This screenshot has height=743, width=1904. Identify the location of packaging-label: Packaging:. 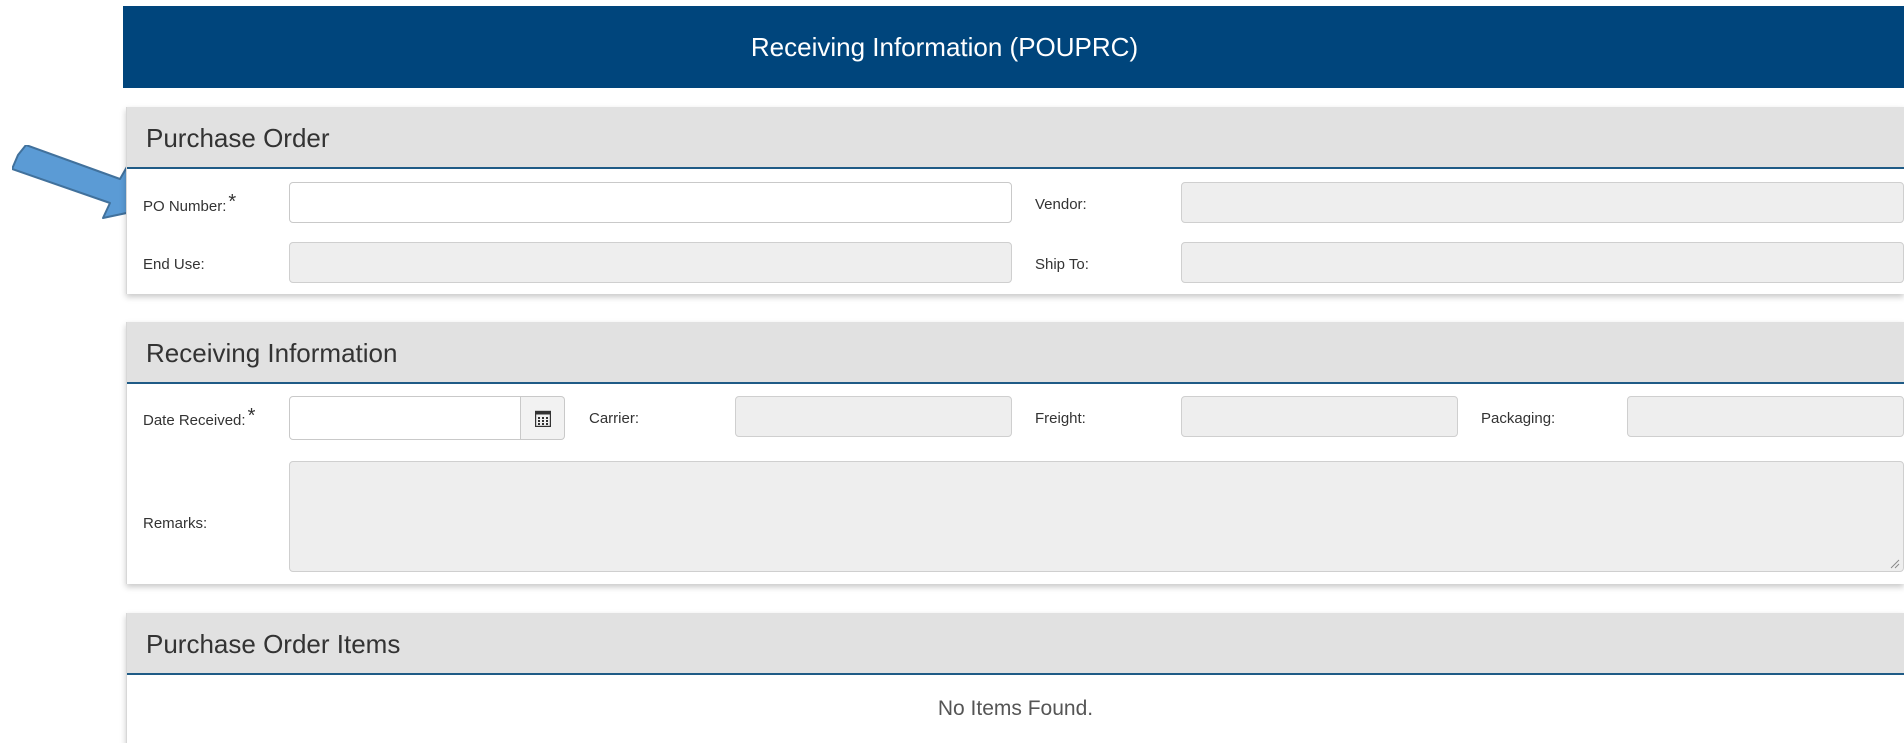
(1518, 418).